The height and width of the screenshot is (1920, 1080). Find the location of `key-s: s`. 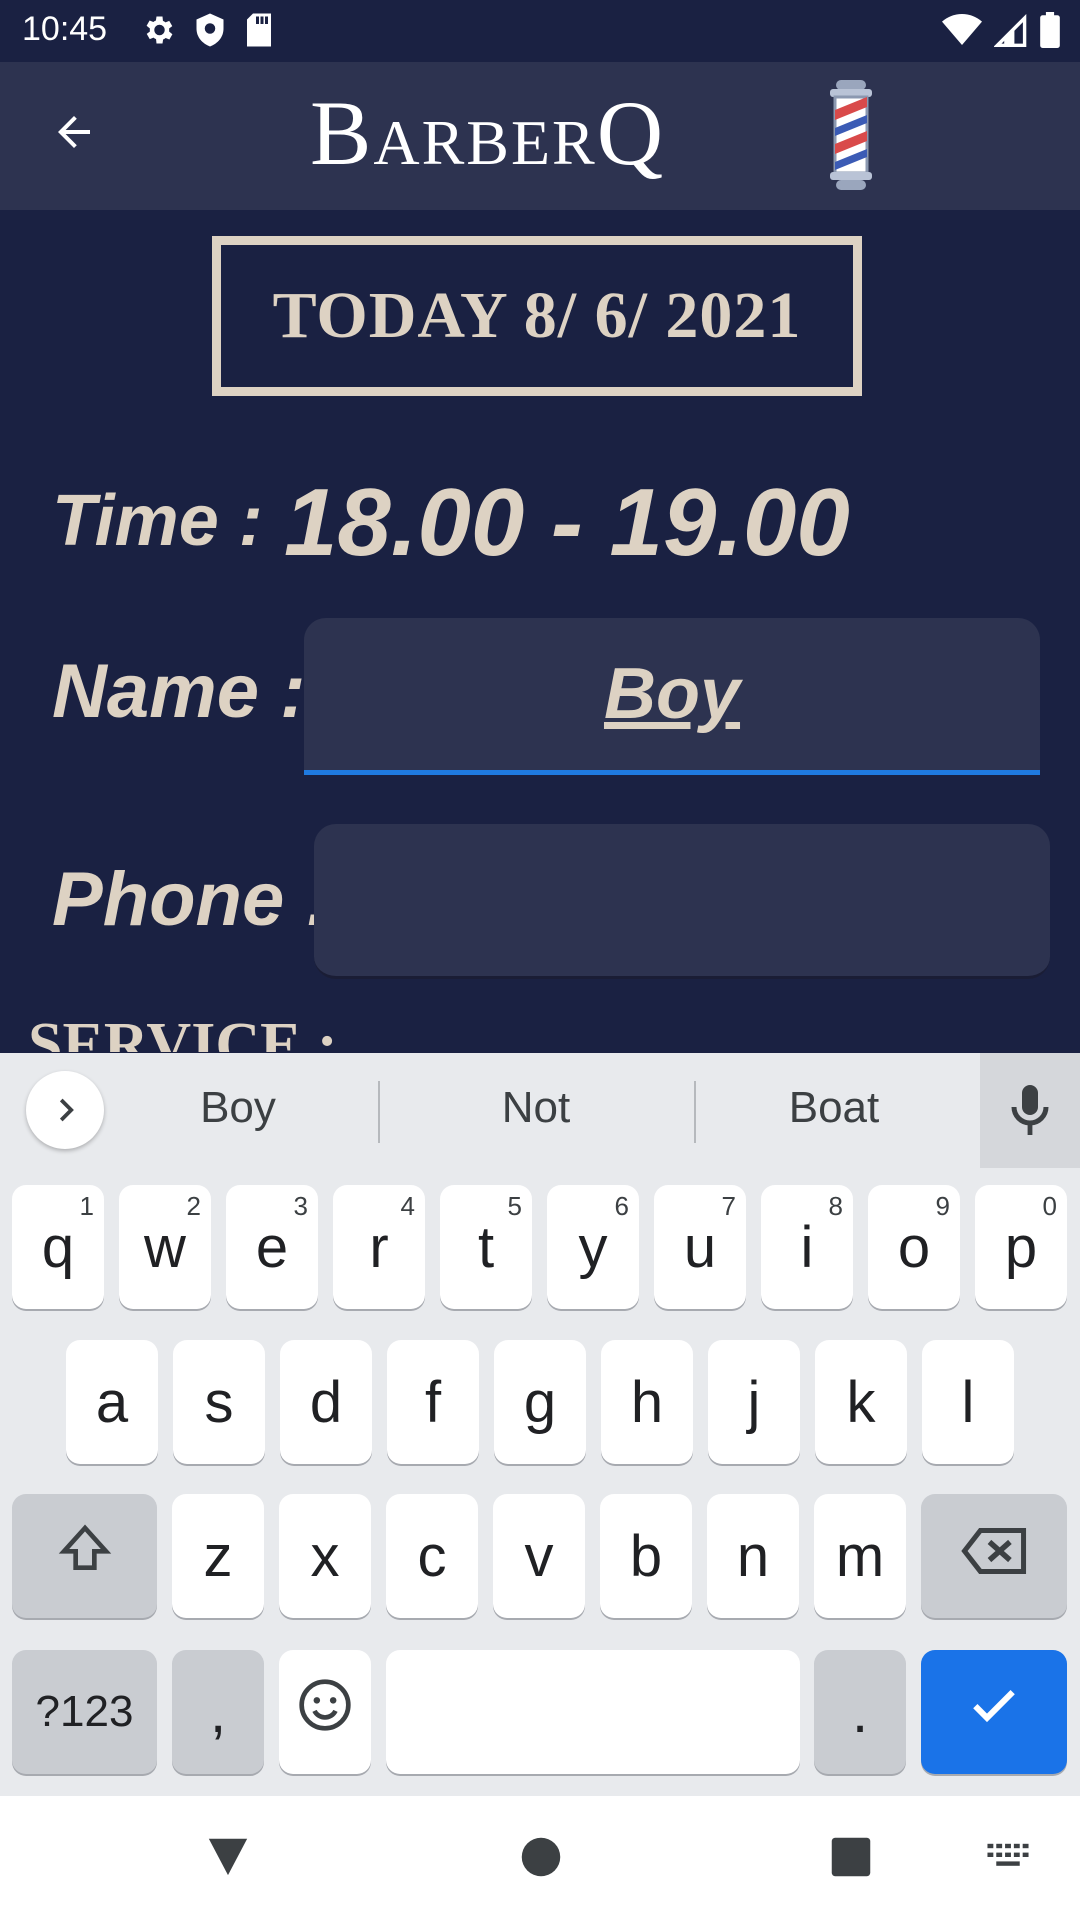

key-s: s is located at coordinates (219, 1402).